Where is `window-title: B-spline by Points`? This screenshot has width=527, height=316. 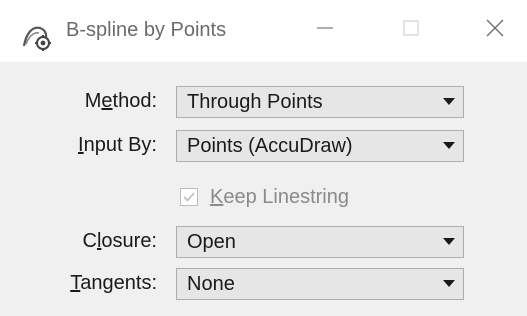
window-title: B-spline by Points is located at coordinates (146, 30).